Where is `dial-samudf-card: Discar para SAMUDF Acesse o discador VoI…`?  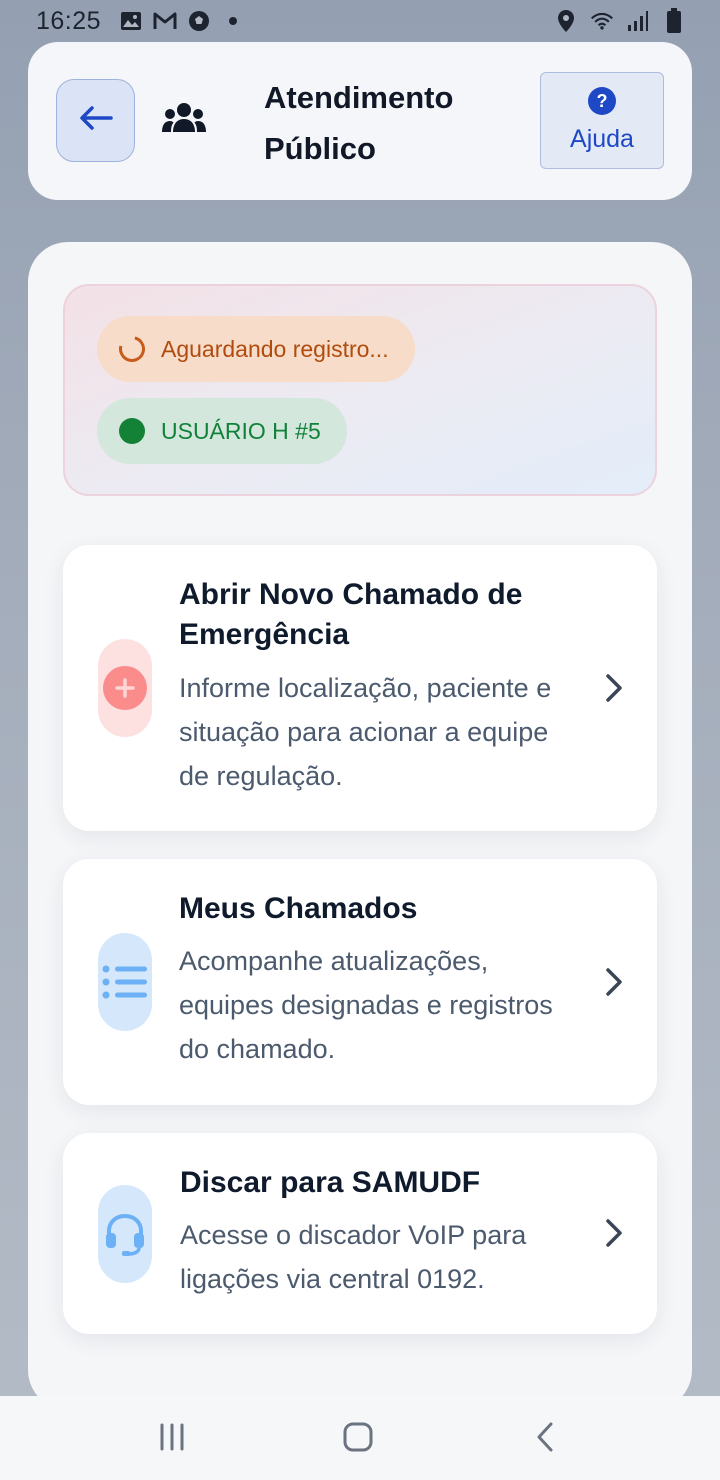 dial-samudf-card: Discar para SAMUDF Acesse o discador VoI… is located at coordinates (360, 1233).